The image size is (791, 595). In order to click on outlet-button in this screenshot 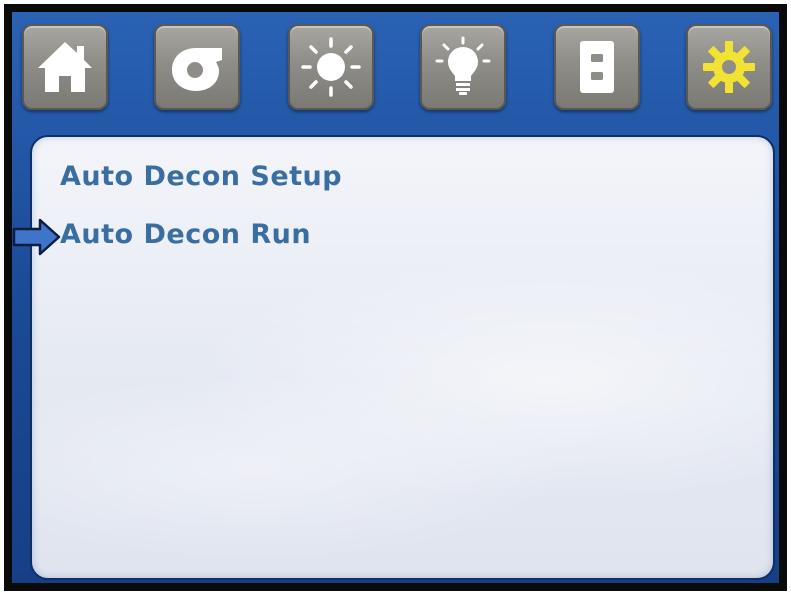, I will do `click(597, 67)`.